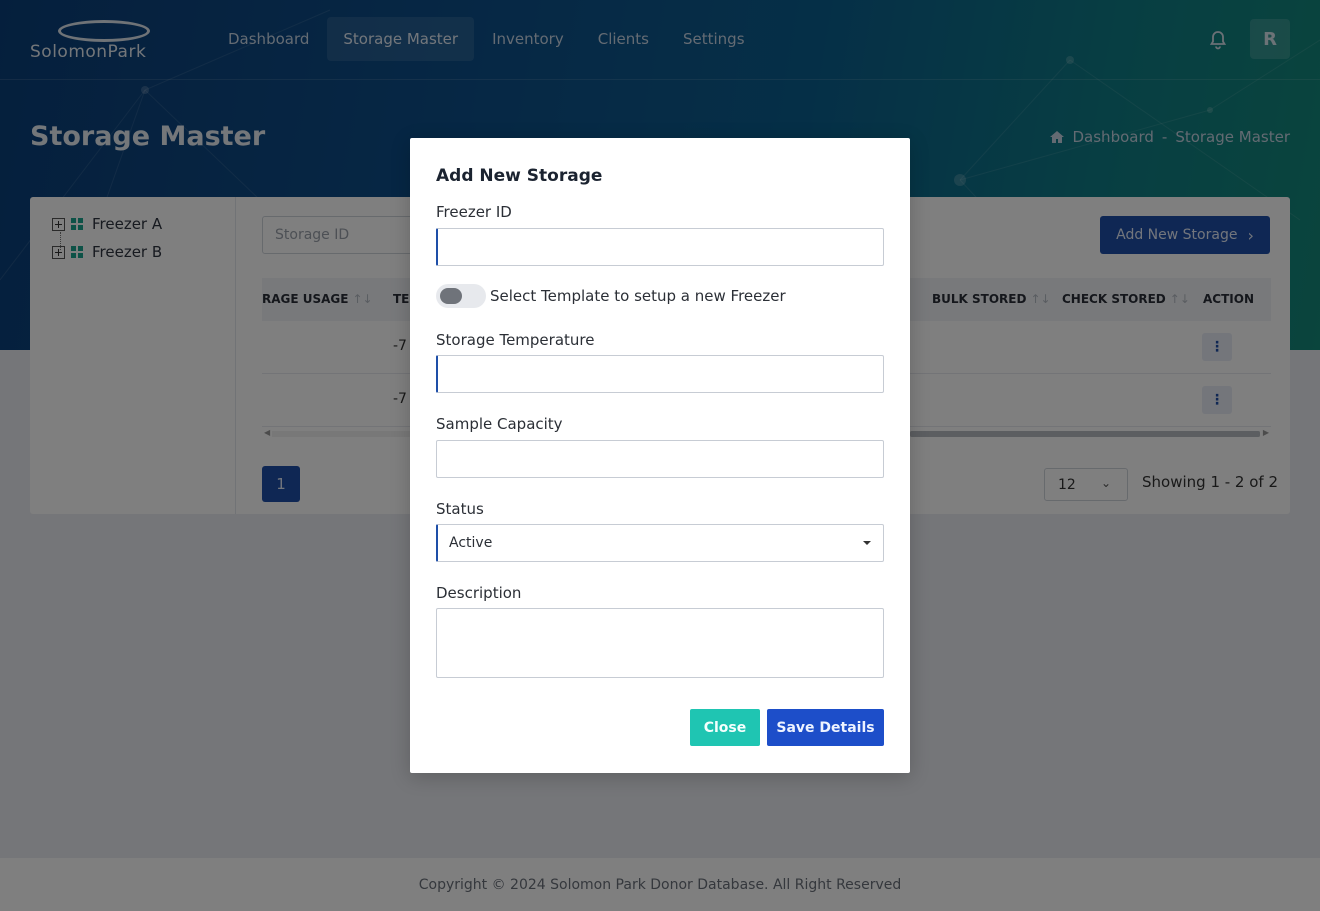 Image resolution: width=1320 pixels, height=911 pixels. Describe the element at coordinates (660, 374) in the screenshot. I see `storage-temperature-field` at that location.